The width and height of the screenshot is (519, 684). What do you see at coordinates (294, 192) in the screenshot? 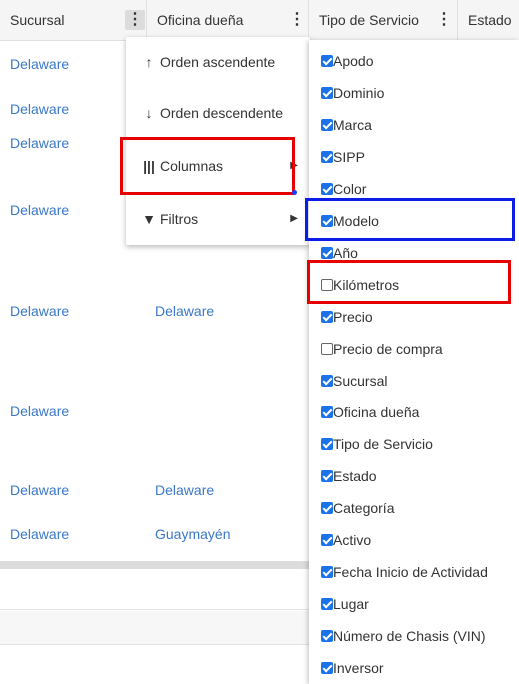
I see `highlight-connector-dot` at bounding box center [294, 192].